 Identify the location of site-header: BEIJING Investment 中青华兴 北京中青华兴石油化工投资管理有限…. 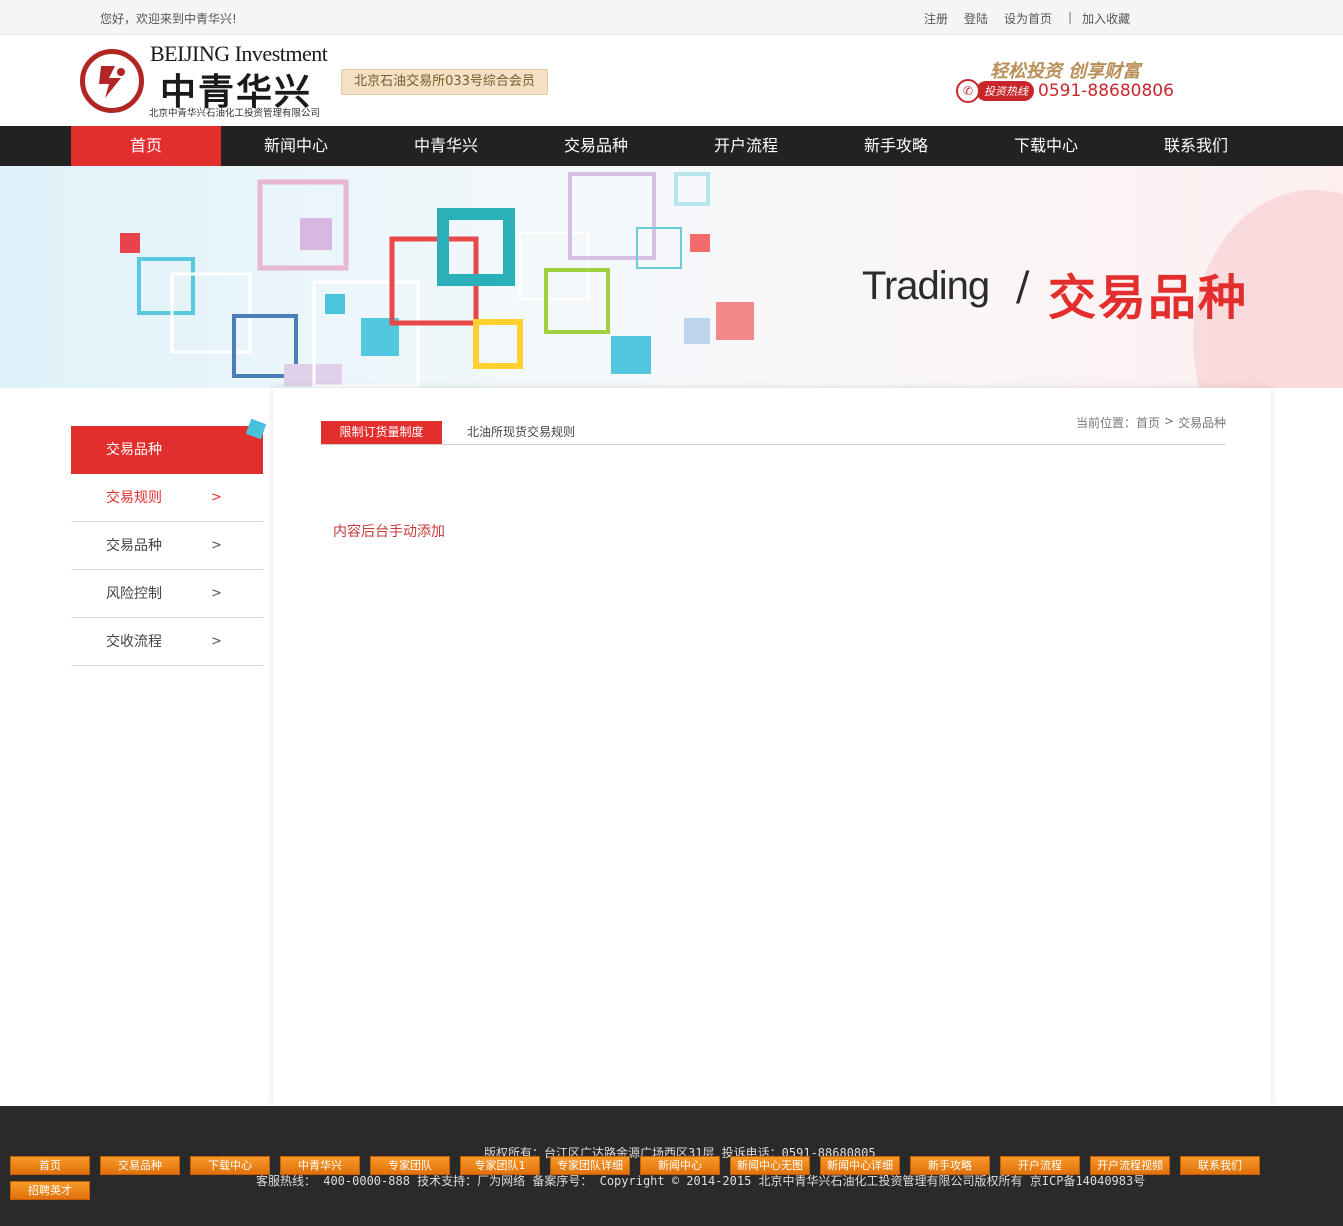
(671, 80).